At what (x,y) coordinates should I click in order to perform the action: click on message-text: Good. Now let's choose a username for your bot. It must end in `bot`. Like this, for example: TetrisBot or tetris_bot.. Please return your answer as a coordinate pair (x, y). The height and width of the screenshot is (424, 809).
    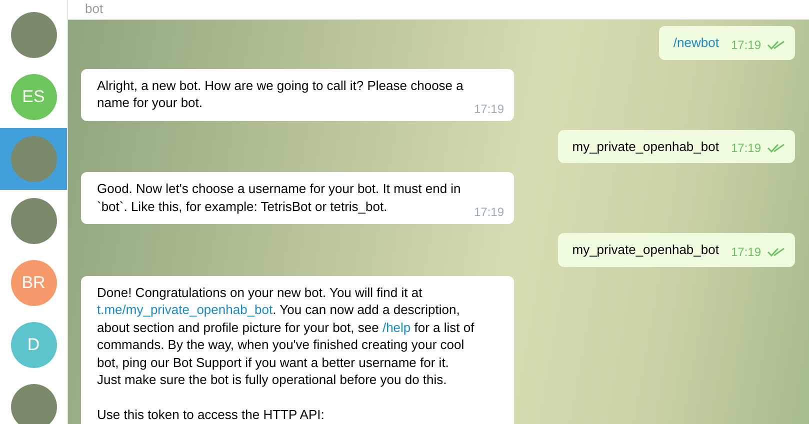
    Looking at the image, I should click on (279, 197).